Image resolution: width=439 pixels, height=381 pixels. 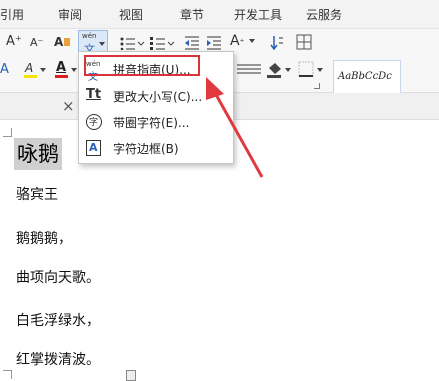 What do you see at coordinates (70, 14) in the screenshot?
I see `menu-tab-review: 审阅` at bounding box center [70, 14].